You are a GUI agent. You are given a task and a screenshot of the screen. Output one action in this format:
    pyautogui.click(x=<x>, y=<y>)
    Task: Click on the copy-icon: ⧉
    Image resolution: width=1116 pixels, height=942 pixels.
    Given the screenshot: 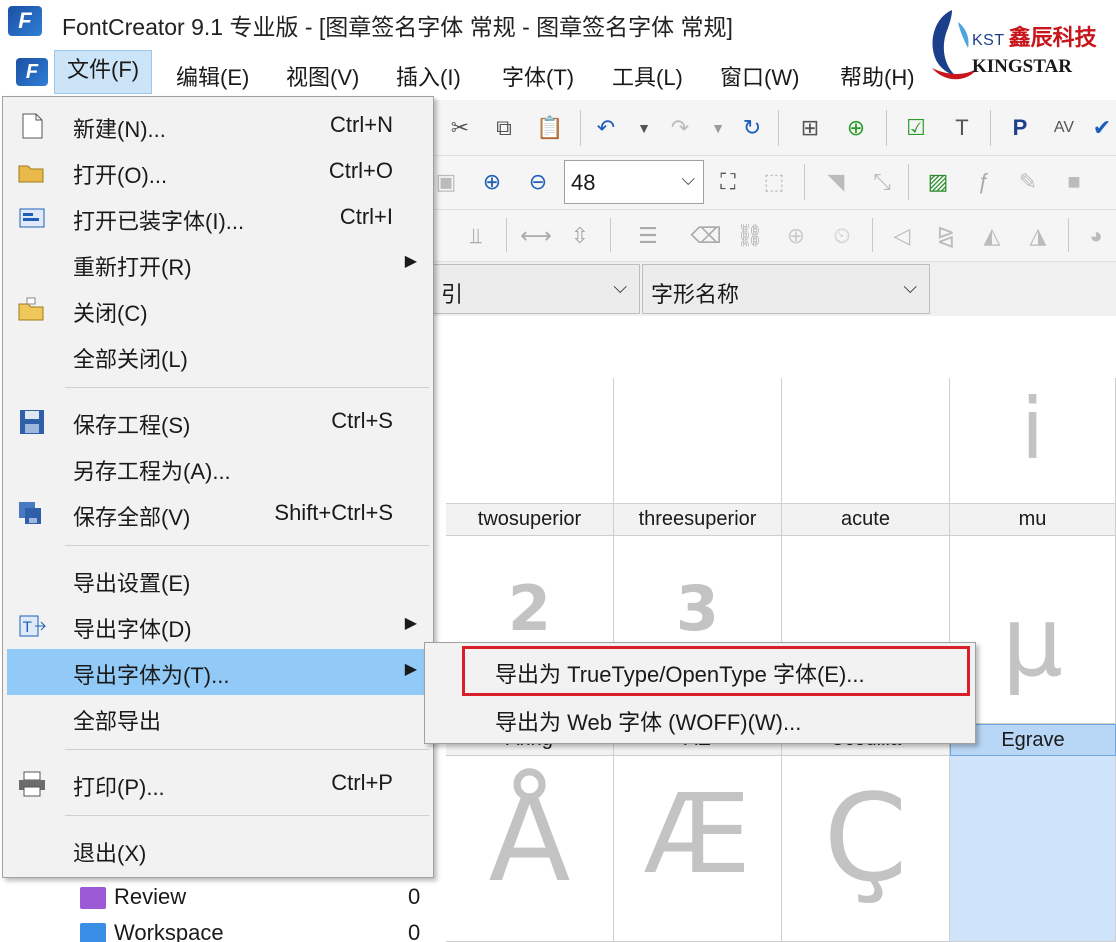 What is the action you would take?
    pyautogui.click(x=504, y=128)
    